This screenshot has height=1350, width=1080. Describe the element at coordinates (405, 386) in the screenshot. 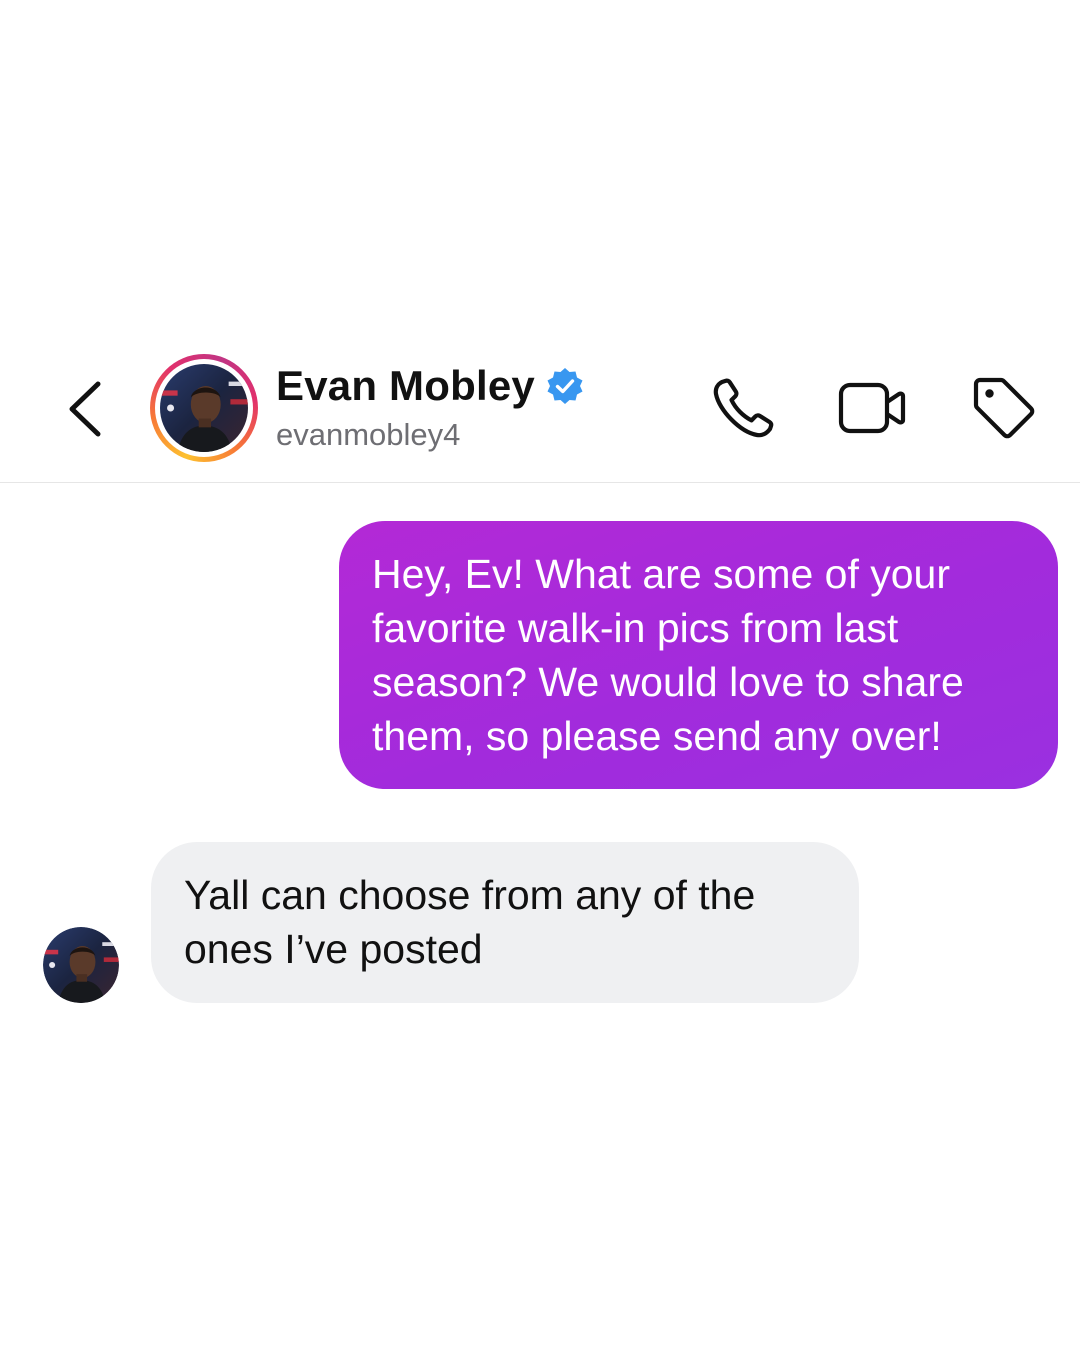

I see `contact-name: Evan Mobley` at that location.